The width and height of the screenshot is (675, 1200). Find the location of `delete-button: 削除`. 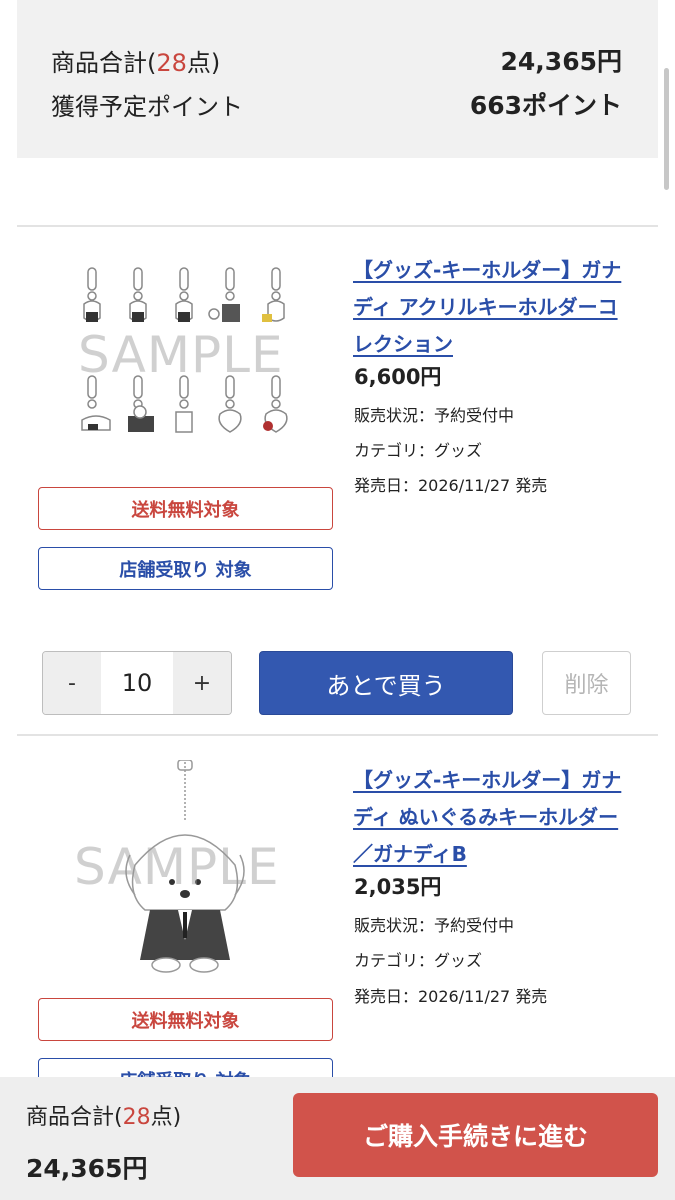

delete-button: 削除 is located at coordinates (586, 683).